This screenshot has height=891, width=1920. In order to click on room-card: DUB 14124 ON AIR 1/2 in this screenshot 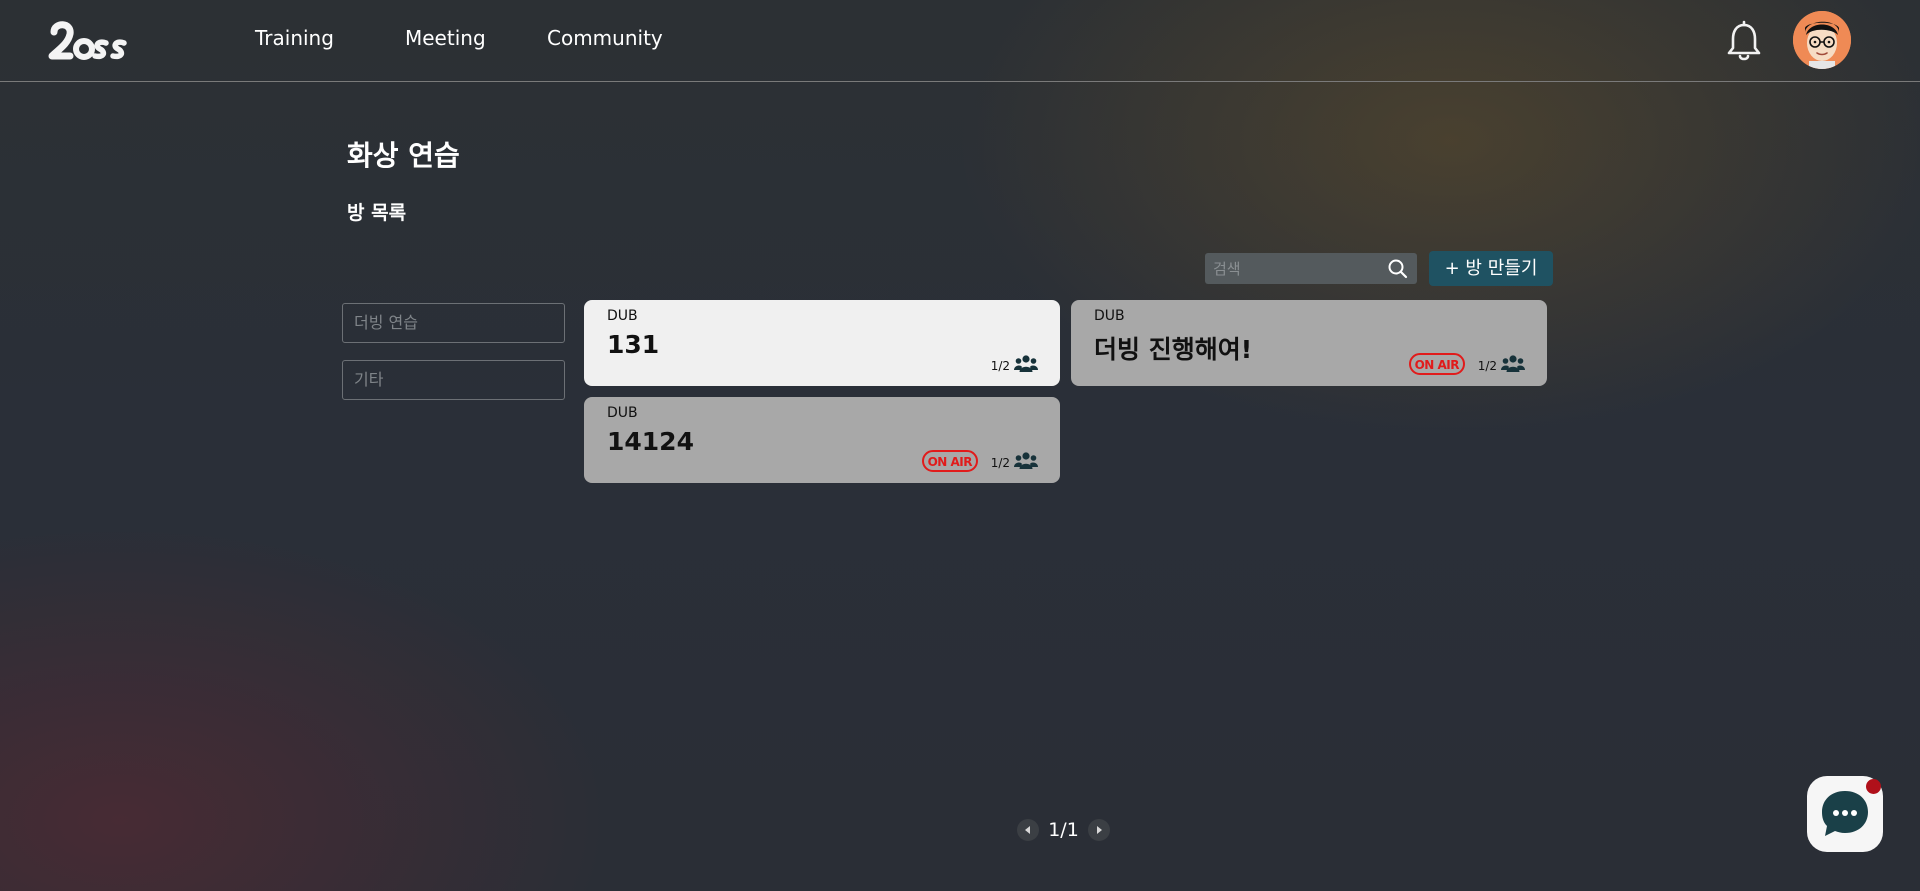, I will do `click(822, 440)`.